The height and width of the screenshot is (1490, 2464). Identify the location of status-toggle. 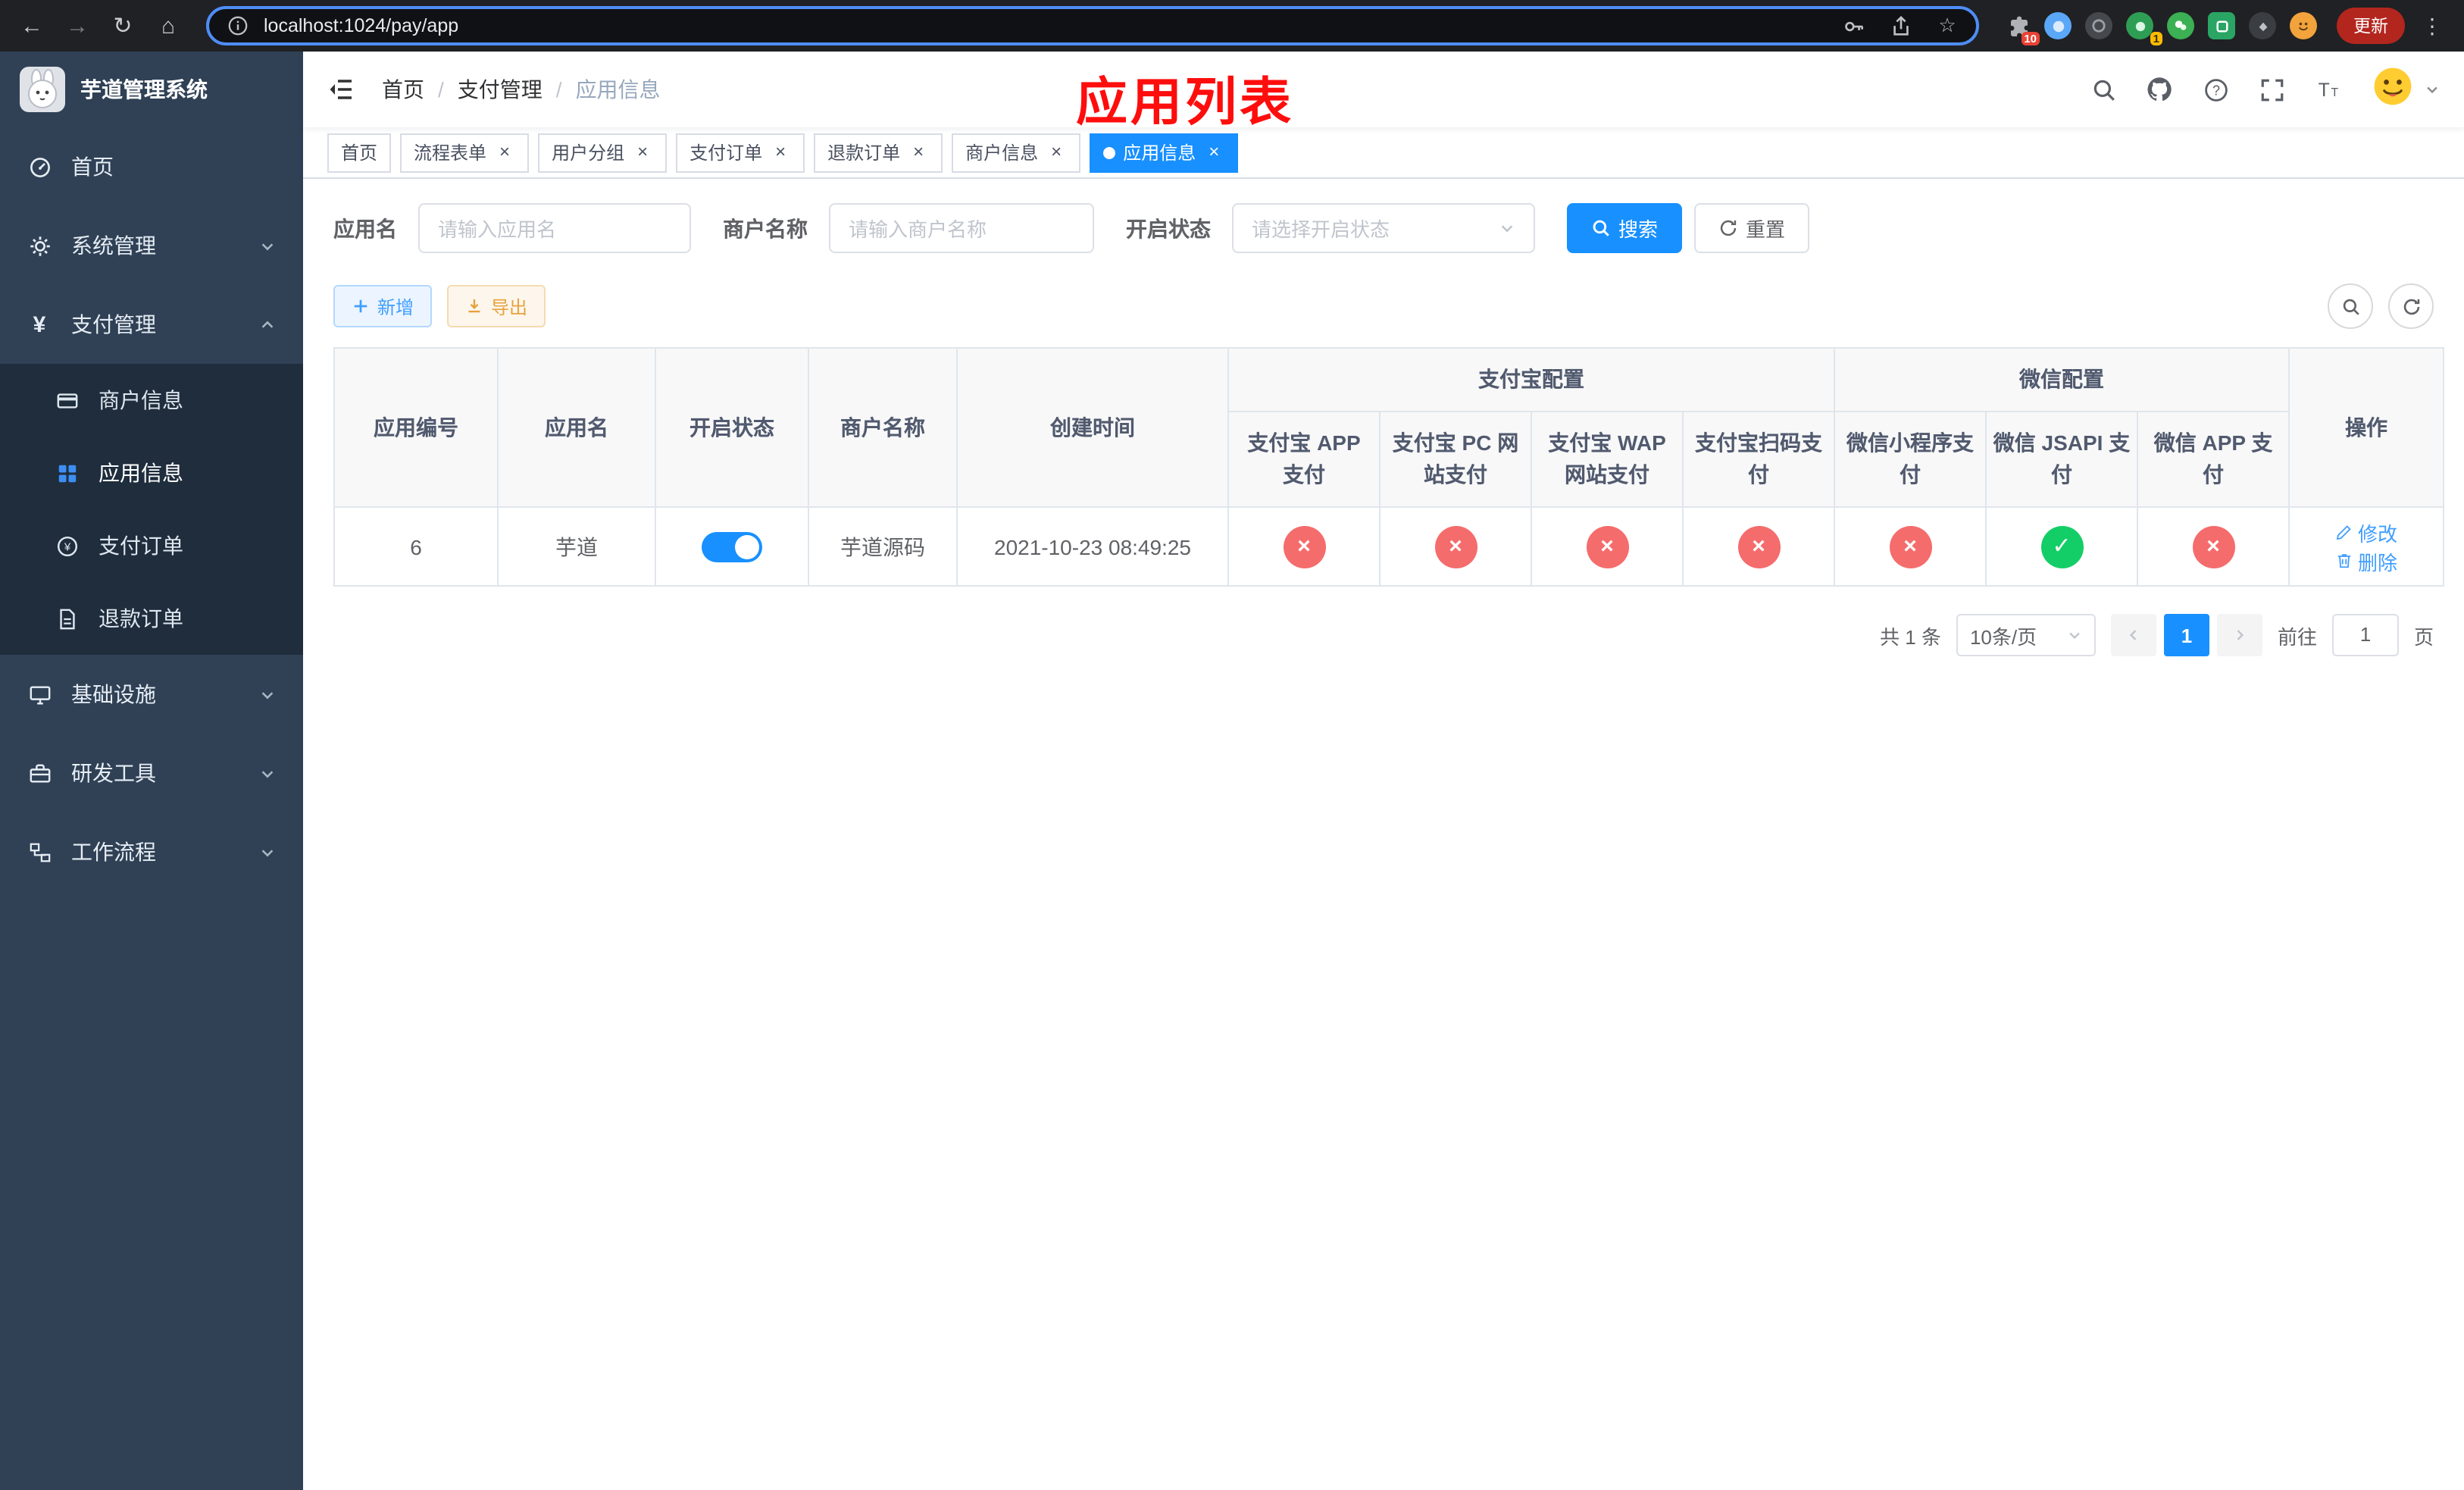
(732, 547).